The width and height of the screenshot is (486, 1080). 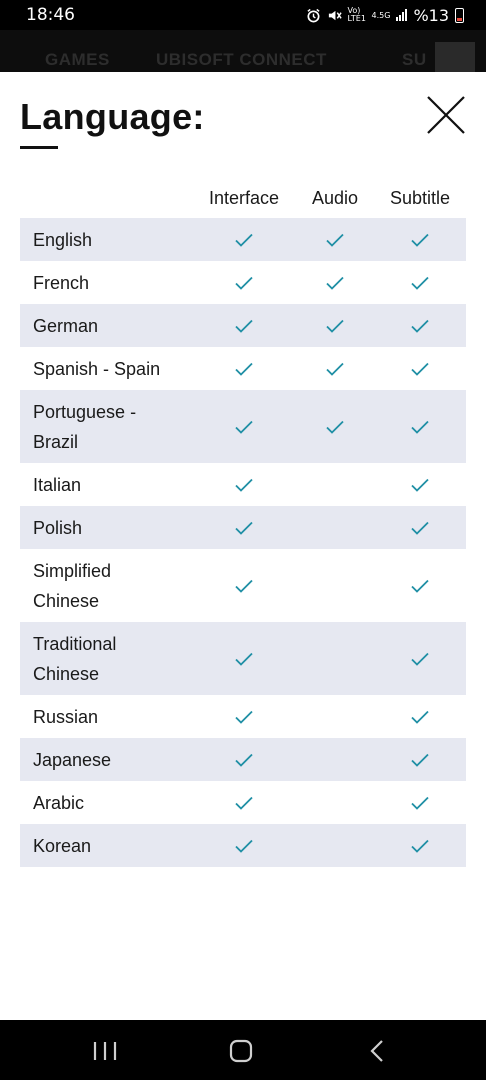 What do you see at coordinates (381, 15) in the screenshot?
I see `network-type: 4.5G` at bounding box center [381, 15].